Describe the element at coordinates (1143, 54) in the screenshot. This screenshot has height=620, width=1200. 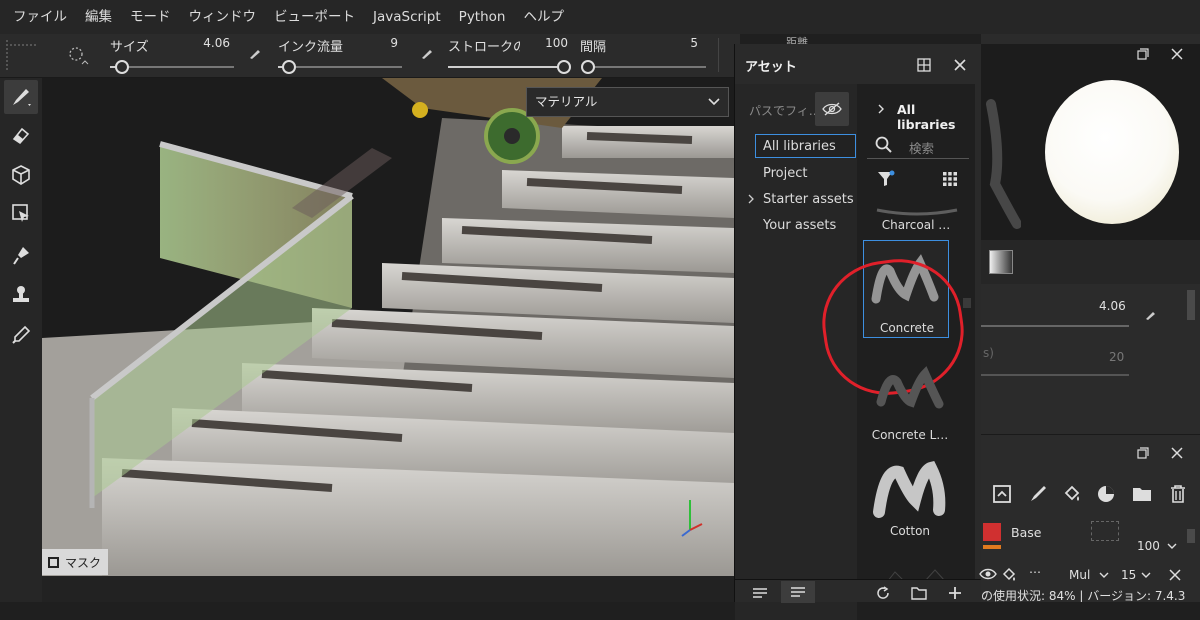
I see `panel-maximize-icon` at that location.